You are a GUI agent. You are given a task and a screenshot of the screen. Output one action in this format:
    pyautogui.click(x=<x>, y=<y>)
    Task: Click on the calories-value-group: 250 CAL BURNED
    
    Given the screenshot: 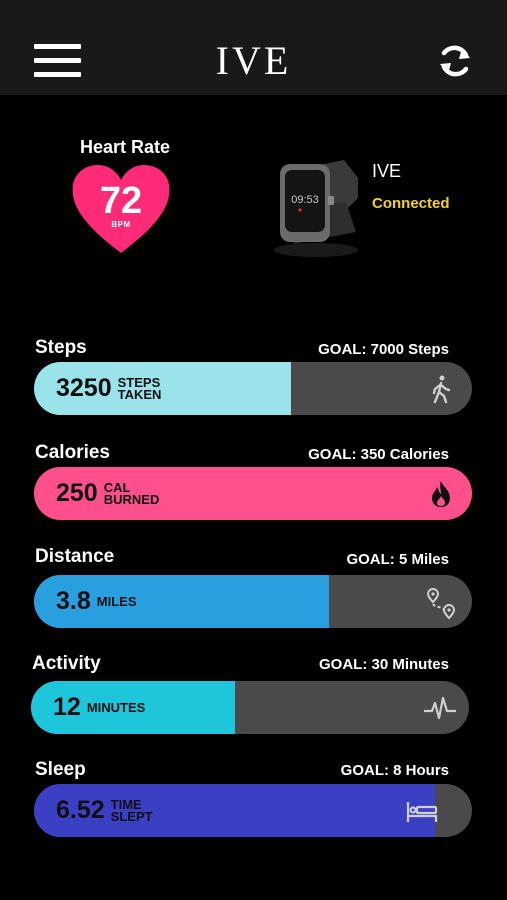 What is the action you would take?
    pyautogui.click(x=107, y=493)
    